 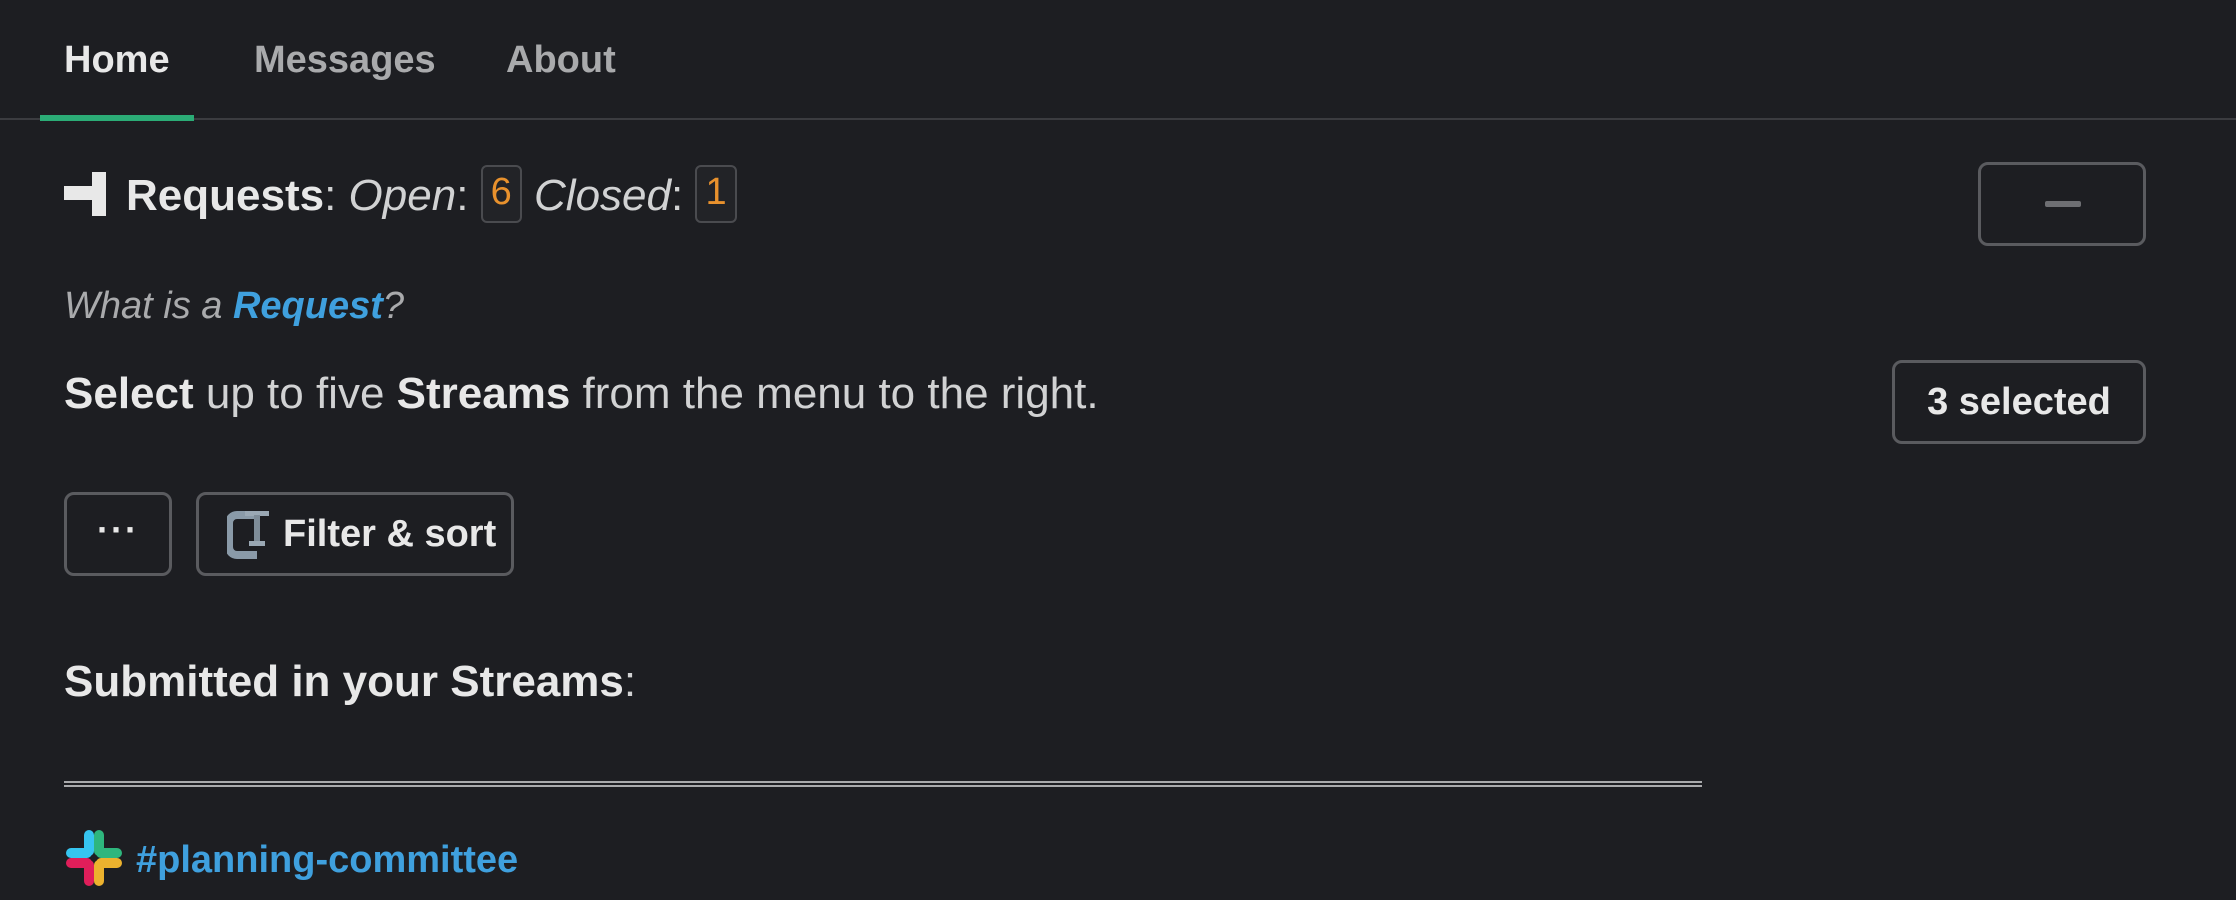 I want to click on minus-icon, so click(x=2063, y=204).